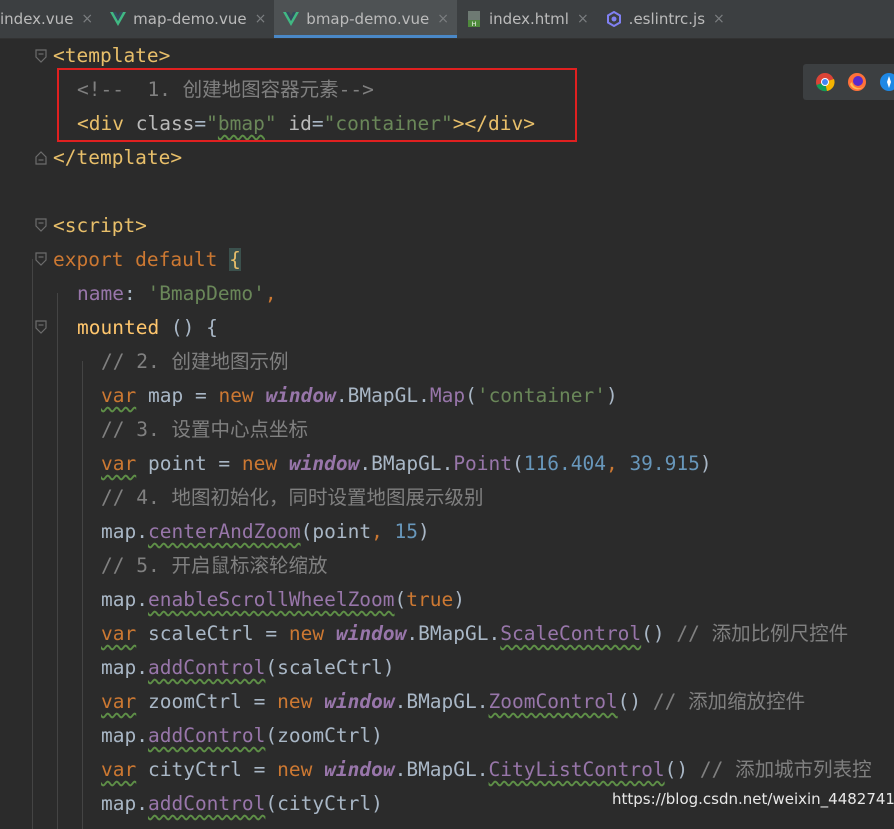 This screenshot has height=829, width=894. I want to click on script-open-tag: <script>, so click(100, 225).